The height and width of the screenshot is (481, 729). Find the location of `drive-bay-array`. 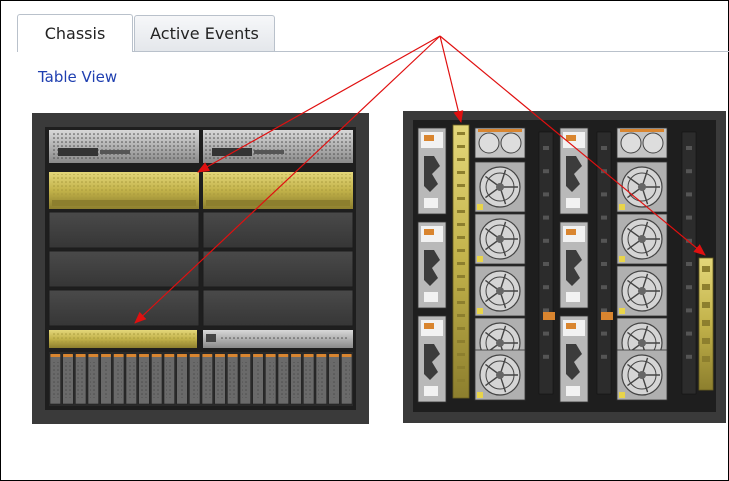

drive-bay-array is located at coordinates (201, 379).